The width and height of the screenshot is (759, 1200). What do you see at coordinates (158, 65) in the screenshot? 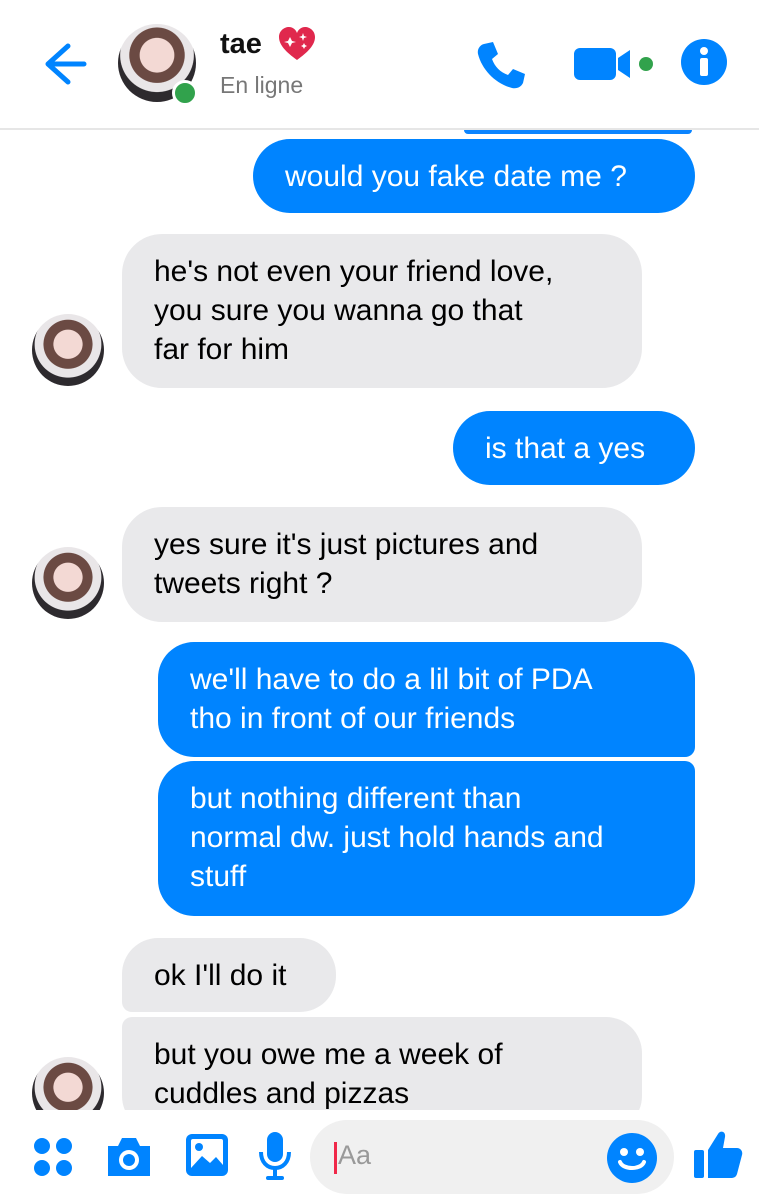
I see `contact-avatar` at bounding box center [158, 65].